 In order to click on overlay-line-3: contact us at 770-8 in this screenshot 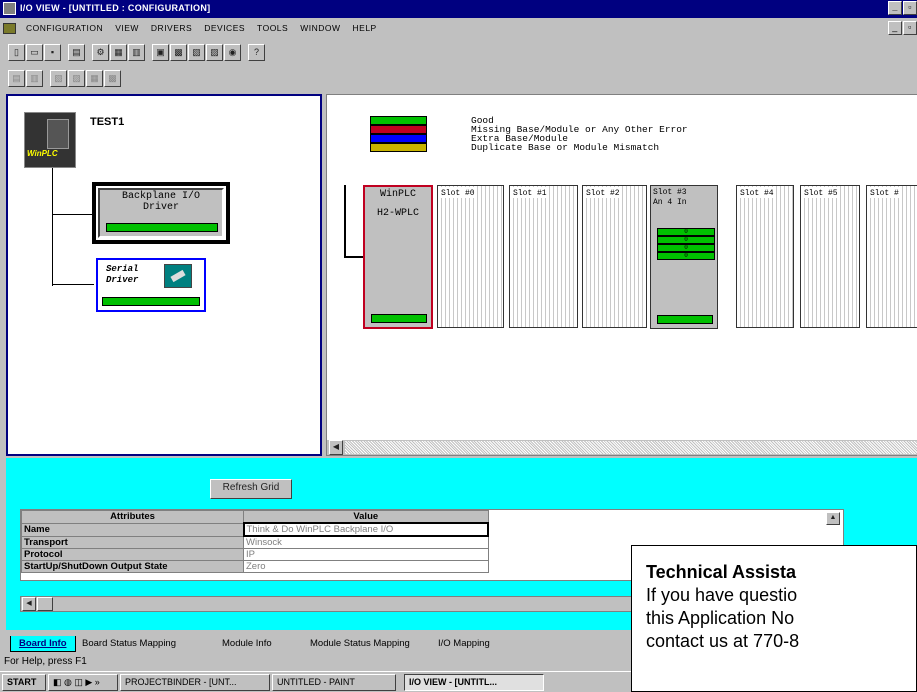, I will do `click(723, 641)`.